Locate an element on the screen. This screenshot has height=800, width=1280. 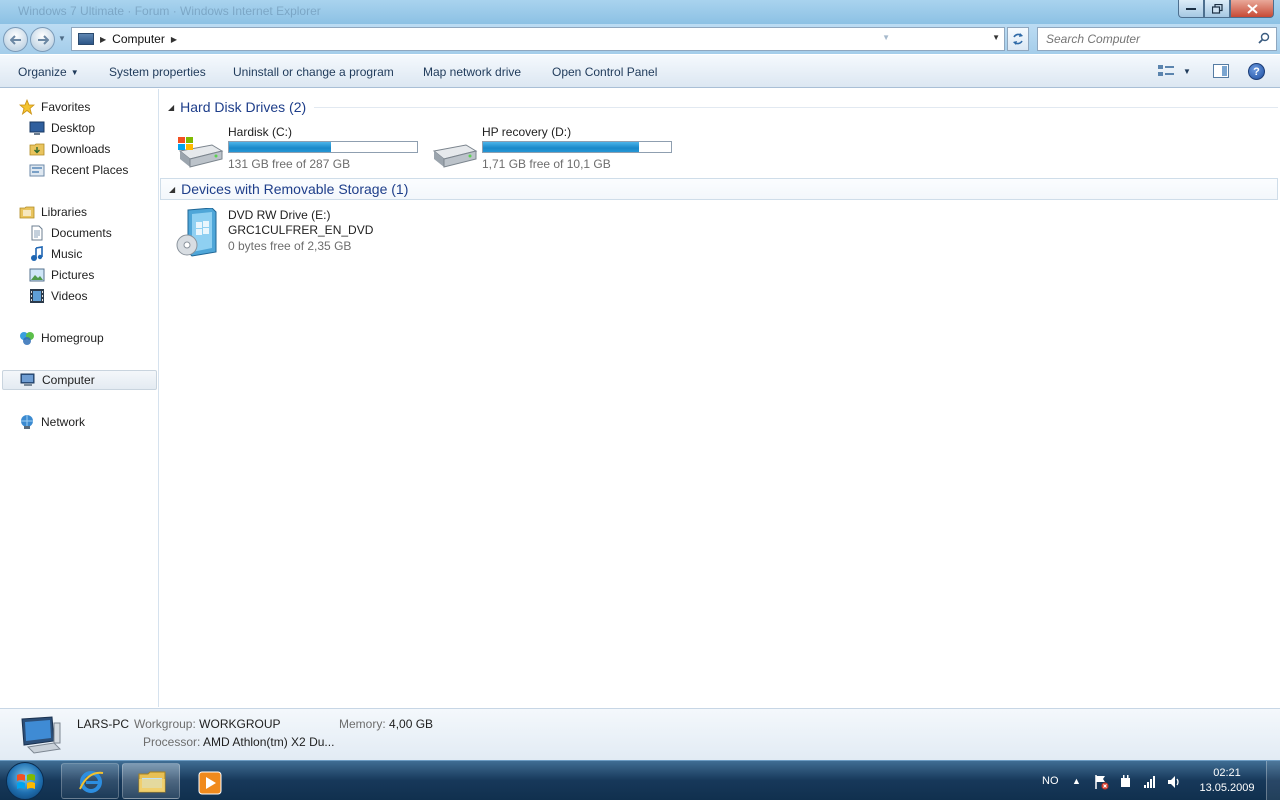
back-button is located at coordinates (15, 39).